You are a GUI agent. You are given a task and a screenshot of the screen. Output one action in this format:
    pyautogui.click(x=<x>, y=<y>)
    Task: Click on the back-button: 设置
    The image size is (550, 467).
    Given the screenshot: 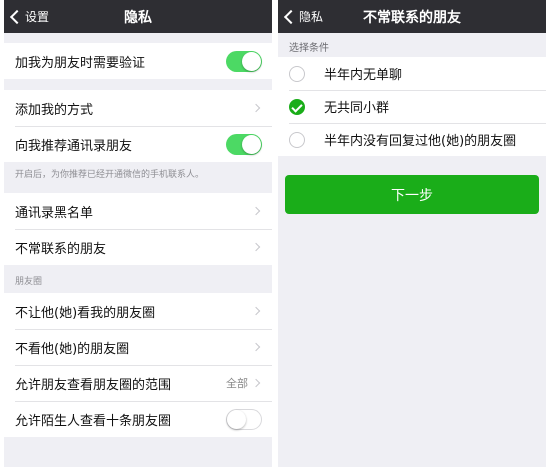 What is the action you would take?
    pyautogui.click(x=29, y=16)
    